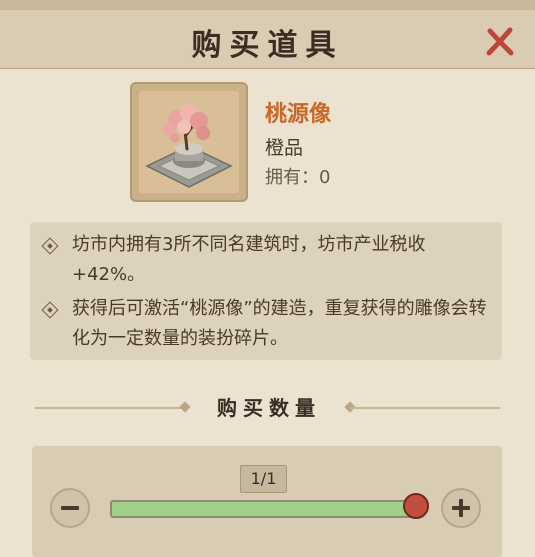 The image size is (535, 557). I want to click on minus-icon, so click(70, 508).